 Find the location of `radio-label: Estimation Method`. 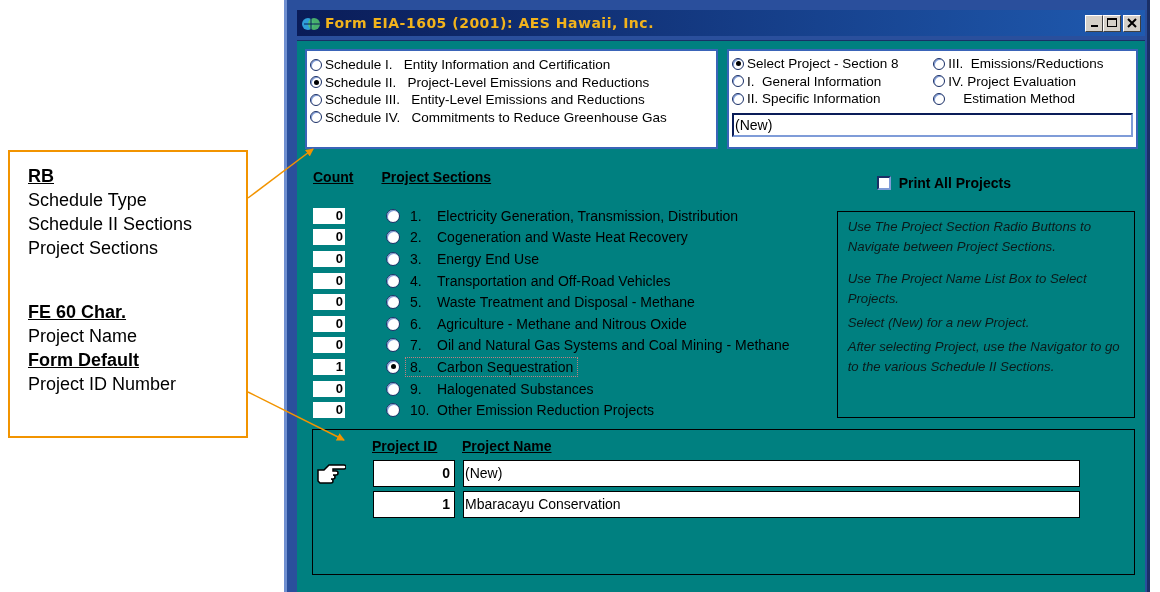

radio-label: Estimation Method is located at coordinates (1019, 99).